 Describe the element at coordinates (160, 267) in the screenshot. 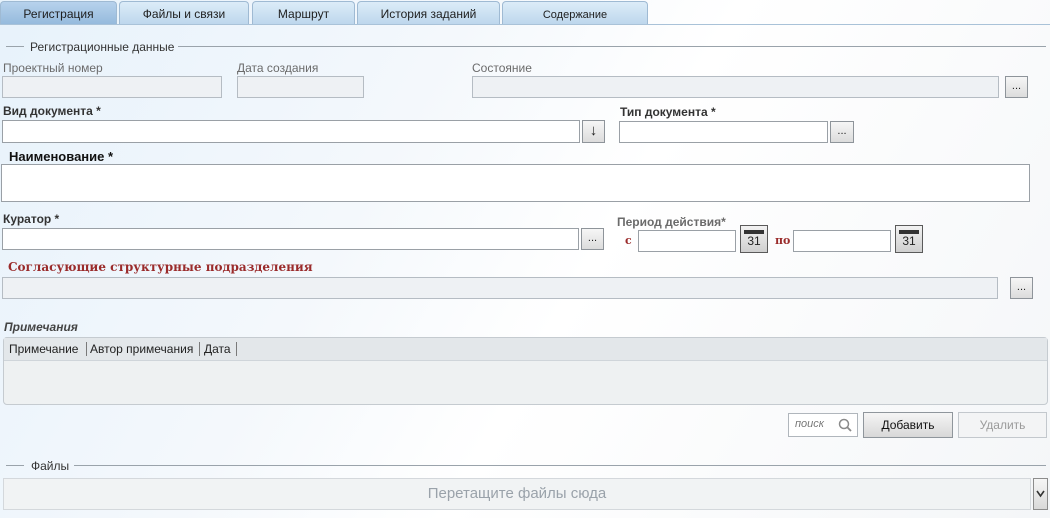

I see `departments-label: Согласующие структурные подразделения` at that location.